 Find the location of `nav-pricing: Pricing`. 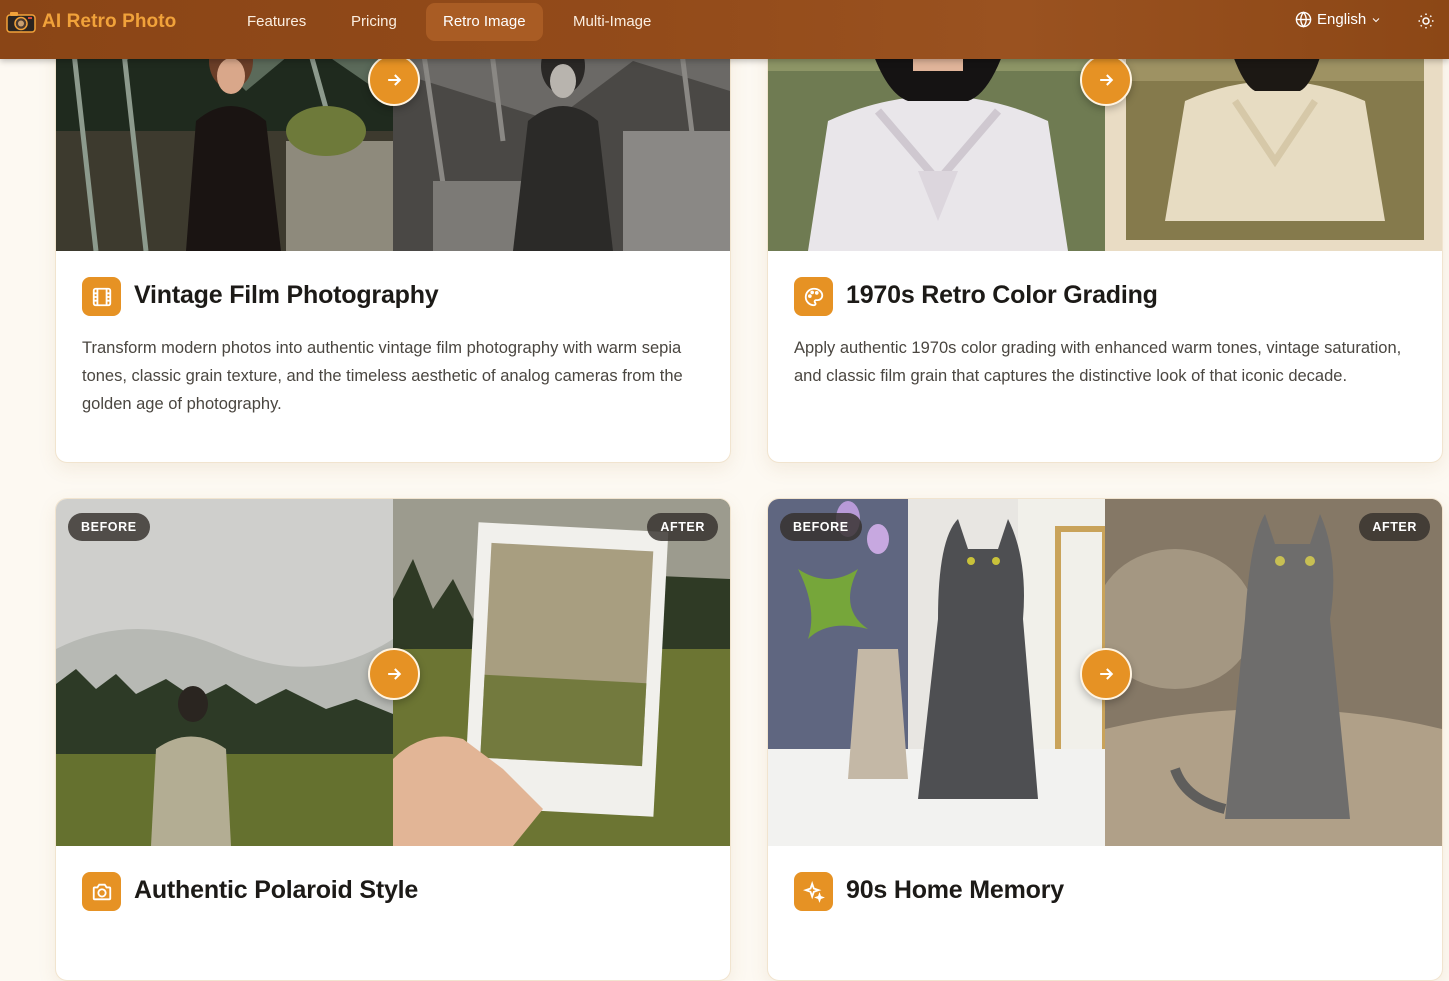

nav-pricing: Pricing is located at coordinates (374, 22).